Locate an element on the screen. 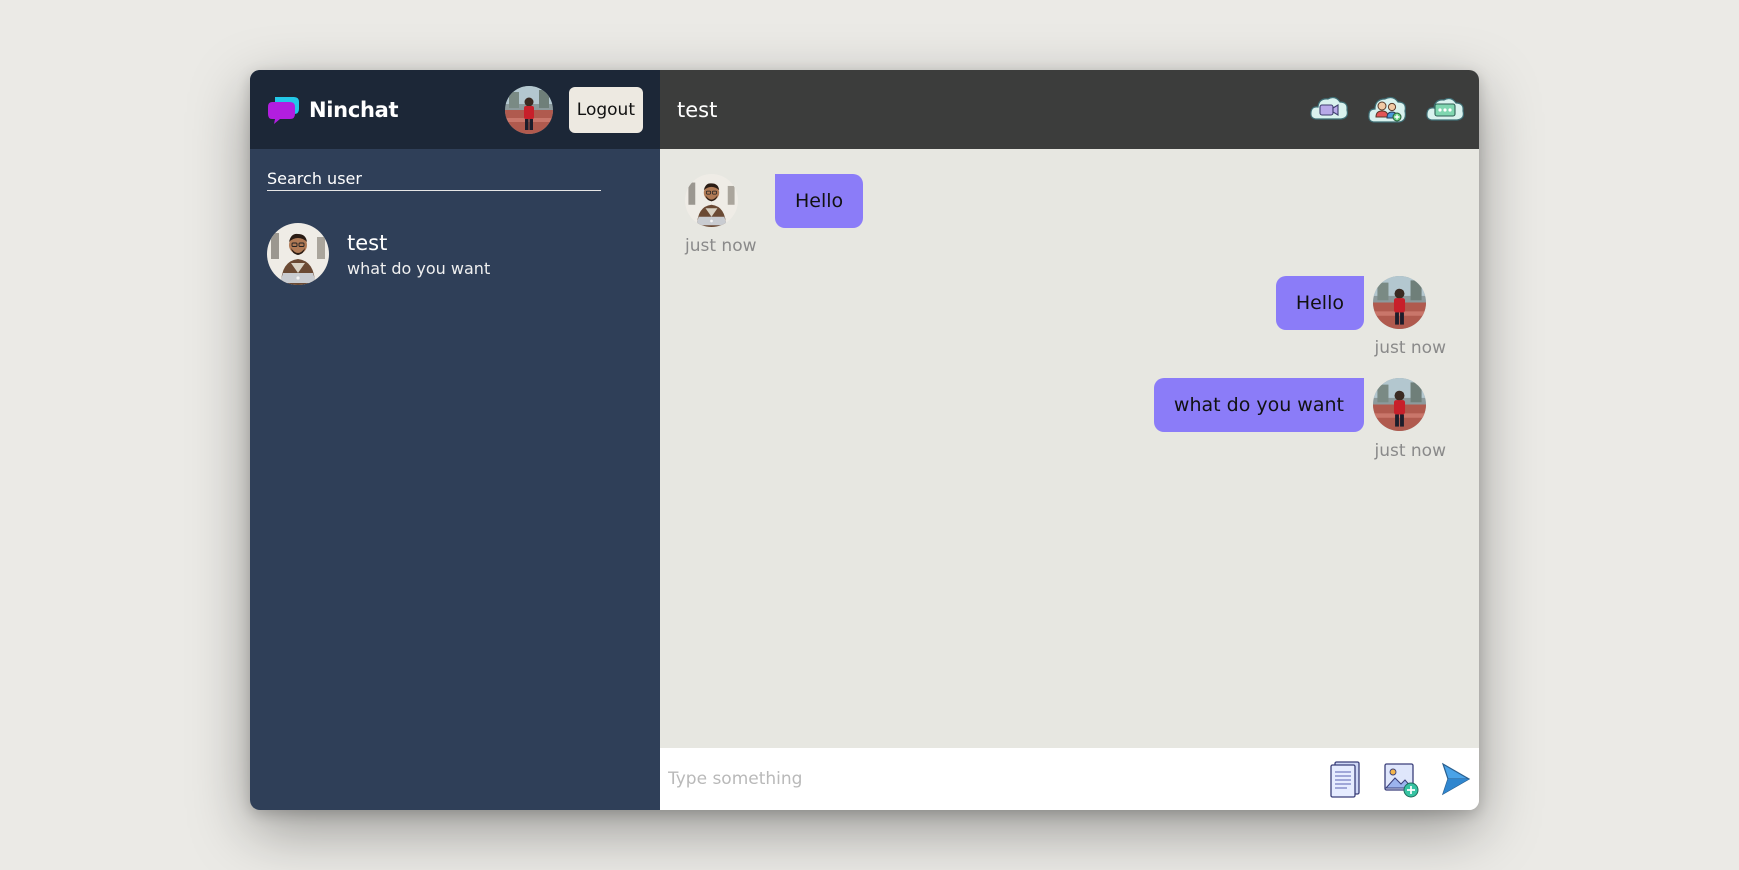  video-call-icon is located at coordinates (1329, 110).